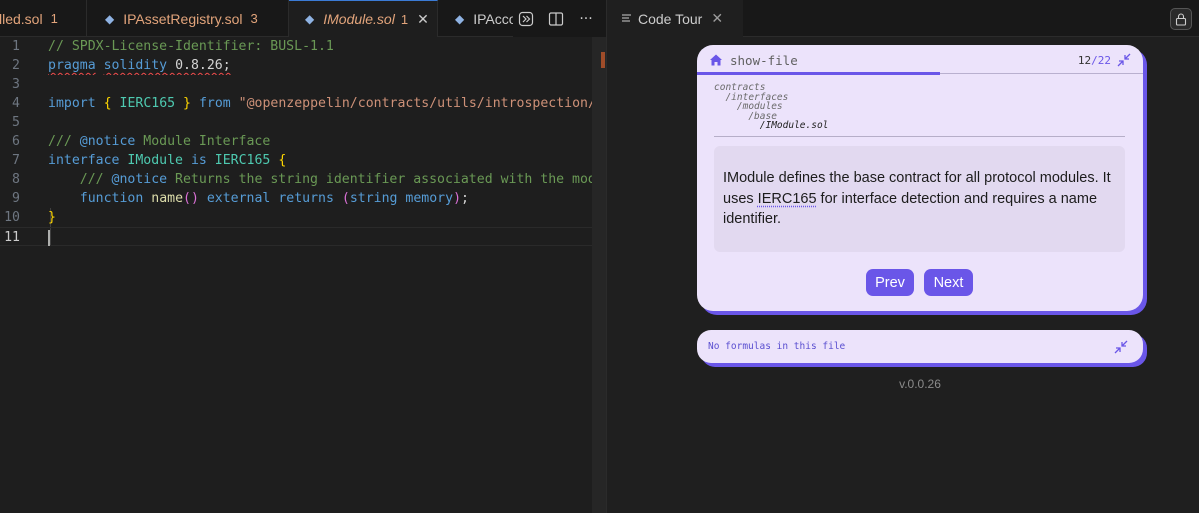 The image size is (1199, 513). Describe the element at coordinates (373, 198) in the screenshot. I see `code-token: string` at that location.